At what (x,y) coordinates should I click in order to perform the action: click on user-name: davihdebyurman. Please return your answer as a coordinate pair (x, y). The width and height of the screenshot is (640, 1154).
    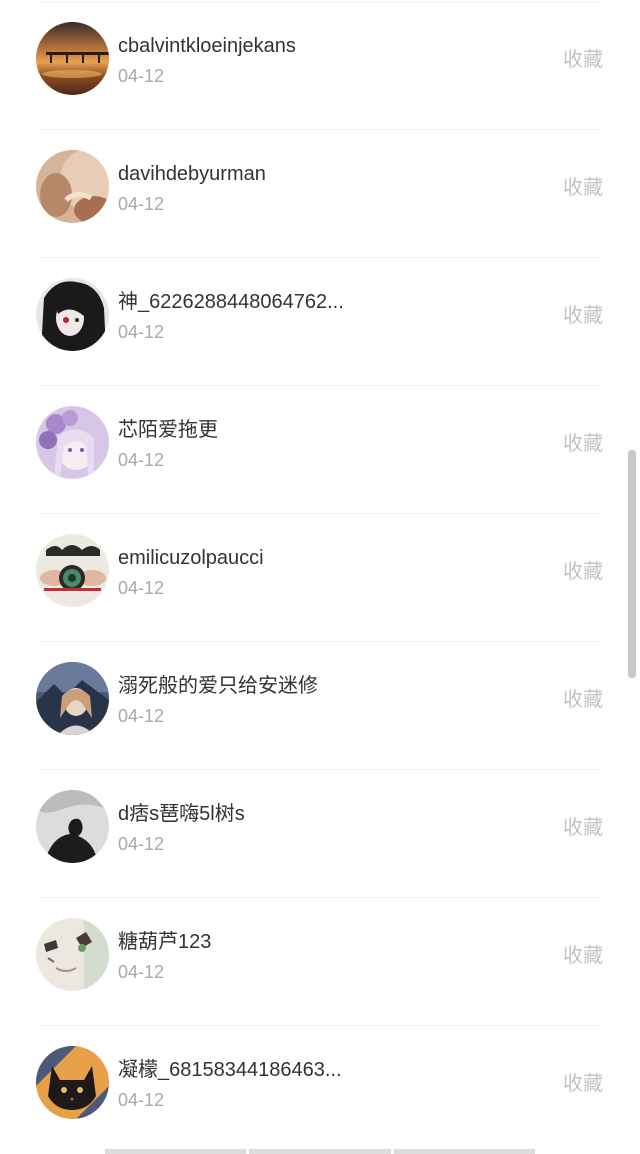
    Looking at the image, I should click on (192, 174).